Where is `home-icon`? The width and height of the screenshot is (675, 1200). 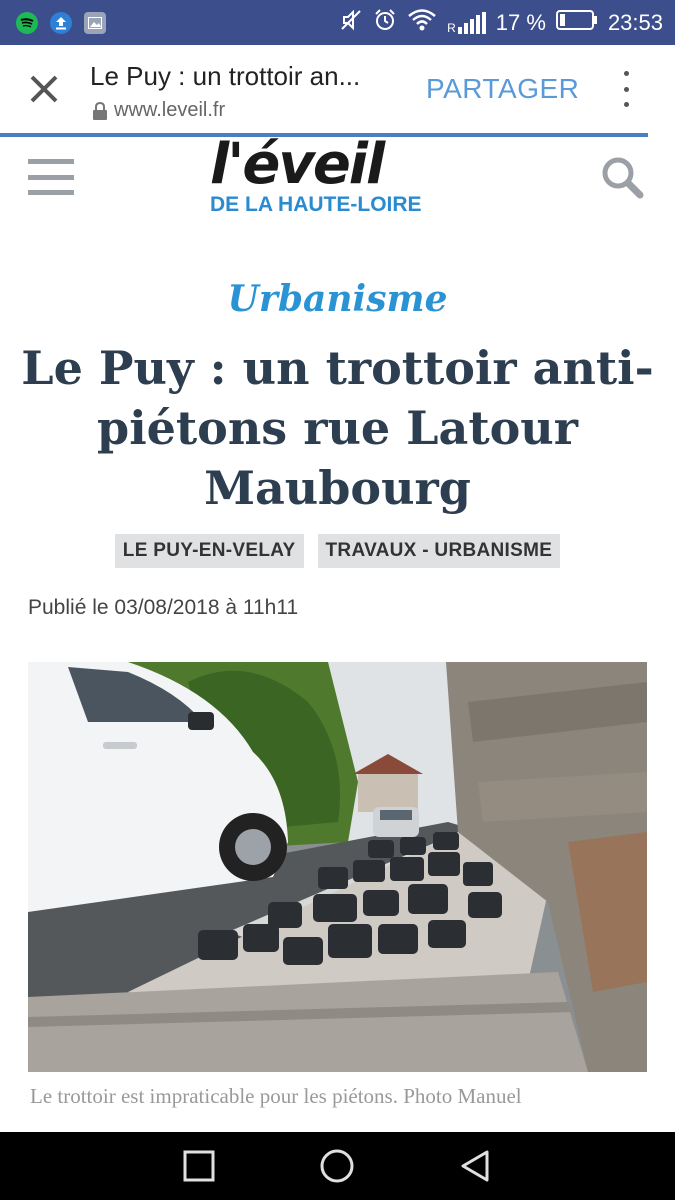 home-icon is located at coordinates (337, 1166).